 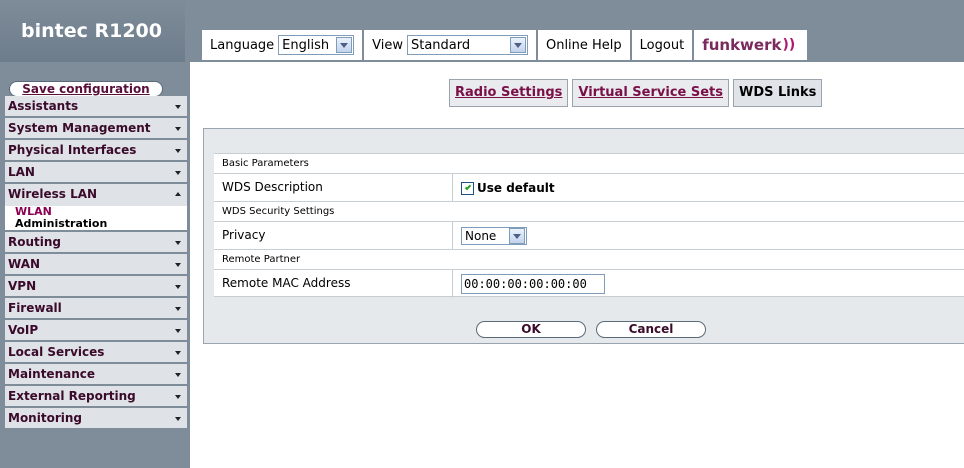 What do you see at coordinates (242, 45) in the screenshot?
I see `language-label: Language` at bounding box center [242, 45].